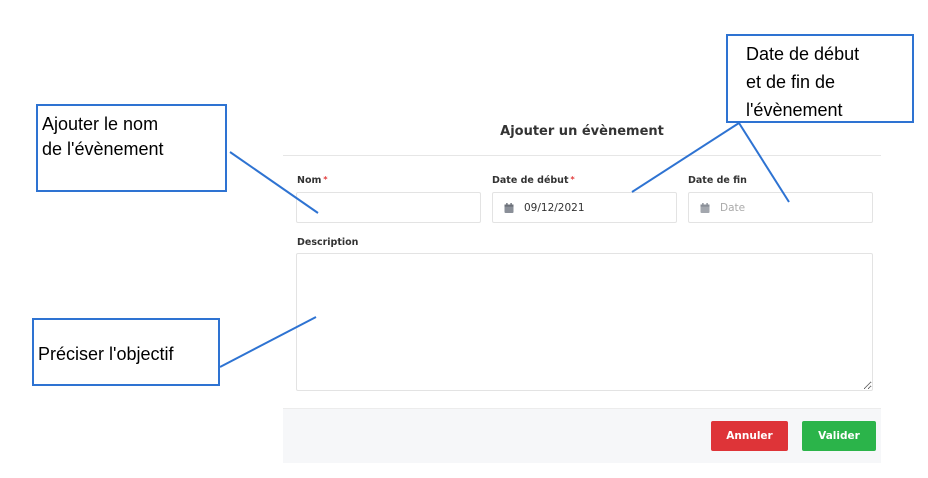  What do you see at coordinates (582, 131) in the screenshot?
I see `modal-title: Ajouter un évènement` at bounding box center [582, 131].